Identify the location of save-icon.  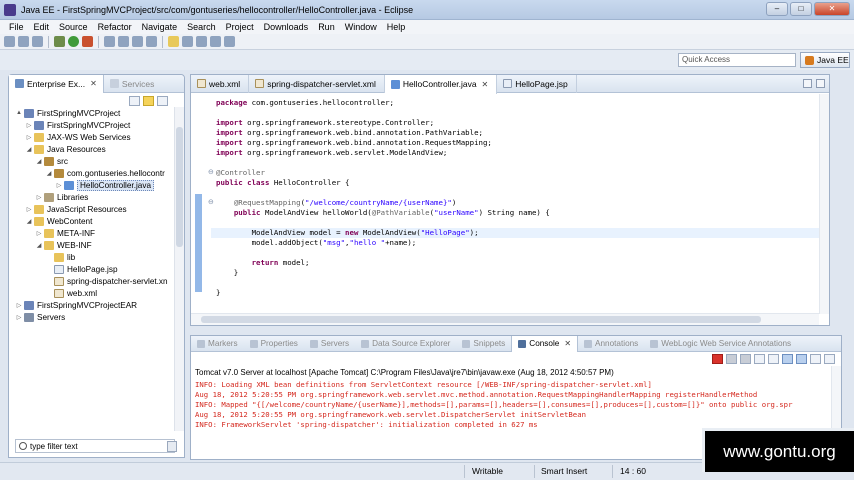
(23, 41).